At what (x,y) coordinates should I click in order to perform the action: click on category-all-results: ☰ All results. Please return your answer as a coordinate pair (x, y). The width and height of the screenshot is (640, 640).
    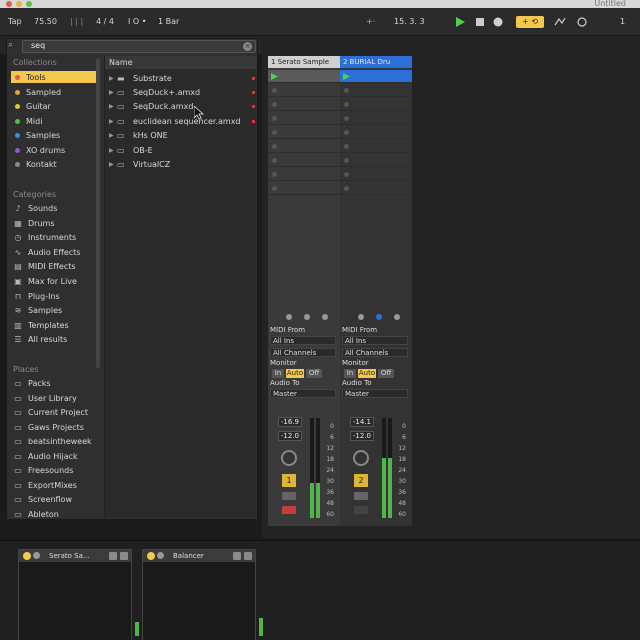
    Looking at the image, I should click on (55, 339).